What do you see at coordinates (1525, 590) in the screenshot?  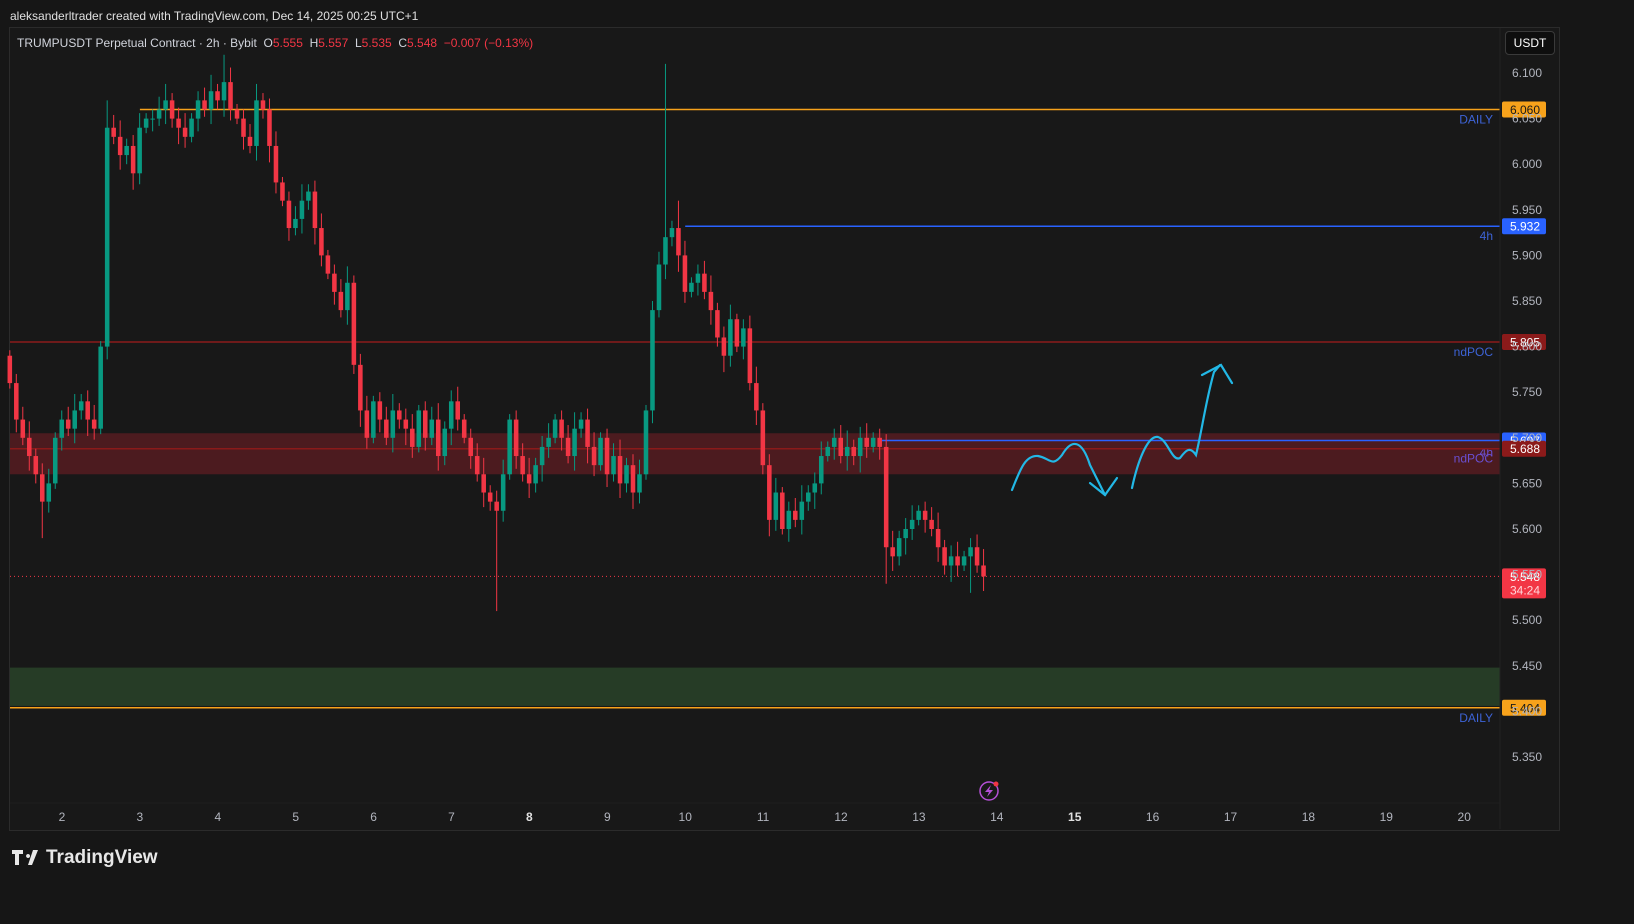 I see `countdown-label: 34:24` at bounding box center [1525, 590].